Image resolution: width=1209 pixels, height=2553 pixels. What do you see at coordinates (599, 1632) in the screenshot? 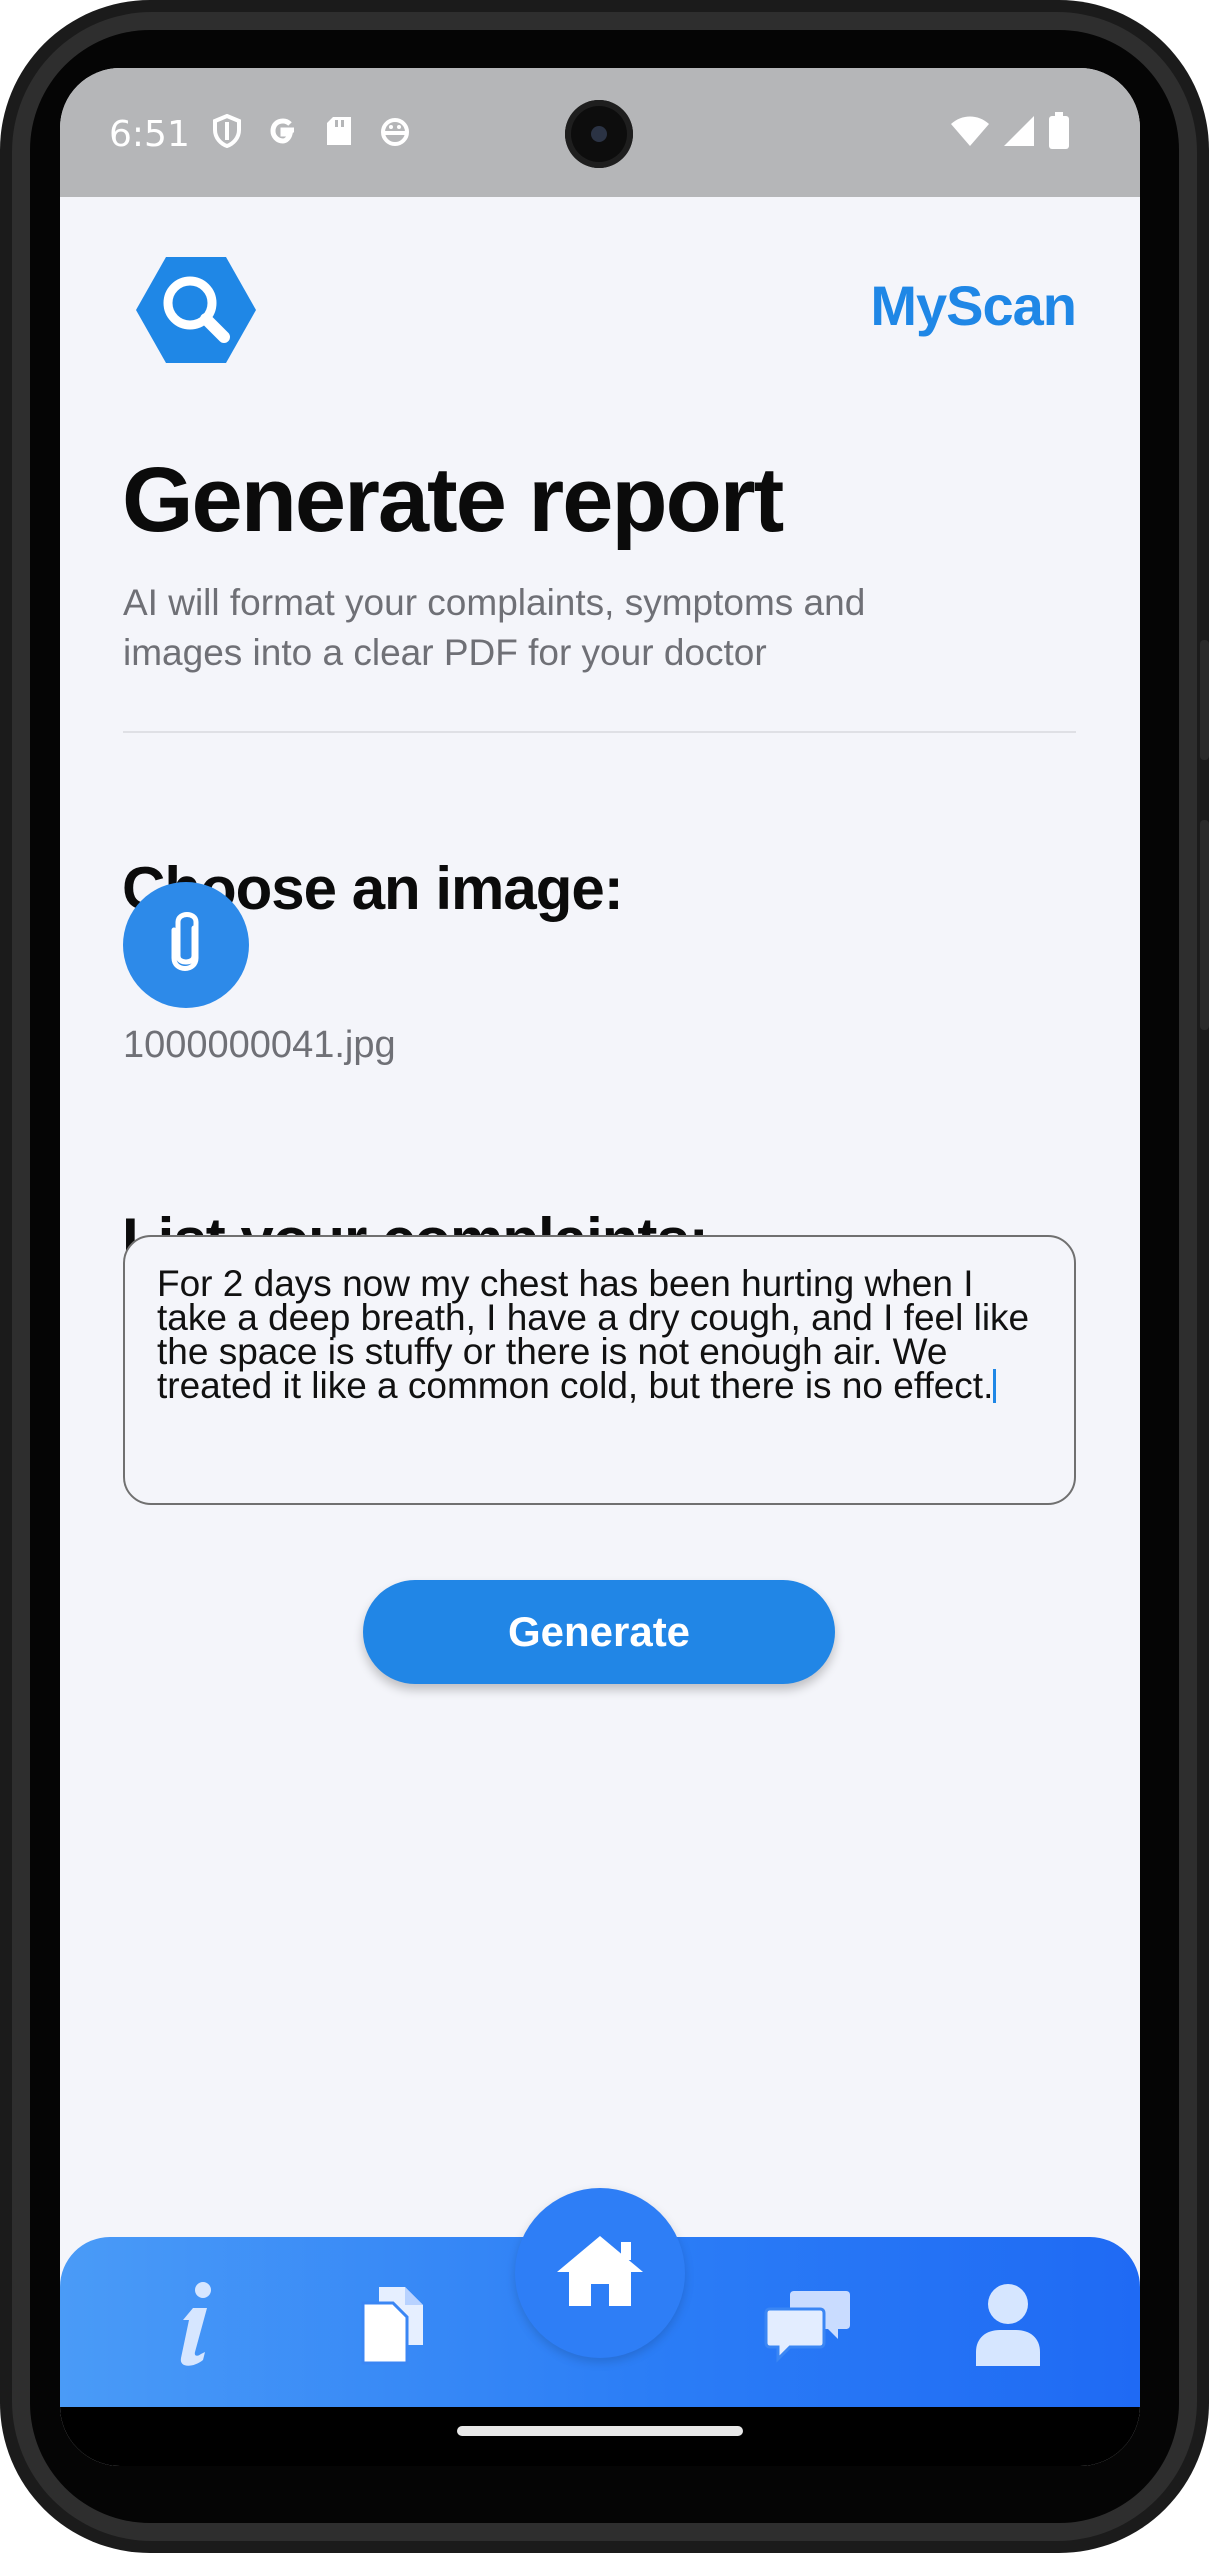
I see `generate-button: Generate` at bounding box center [599, 1632].